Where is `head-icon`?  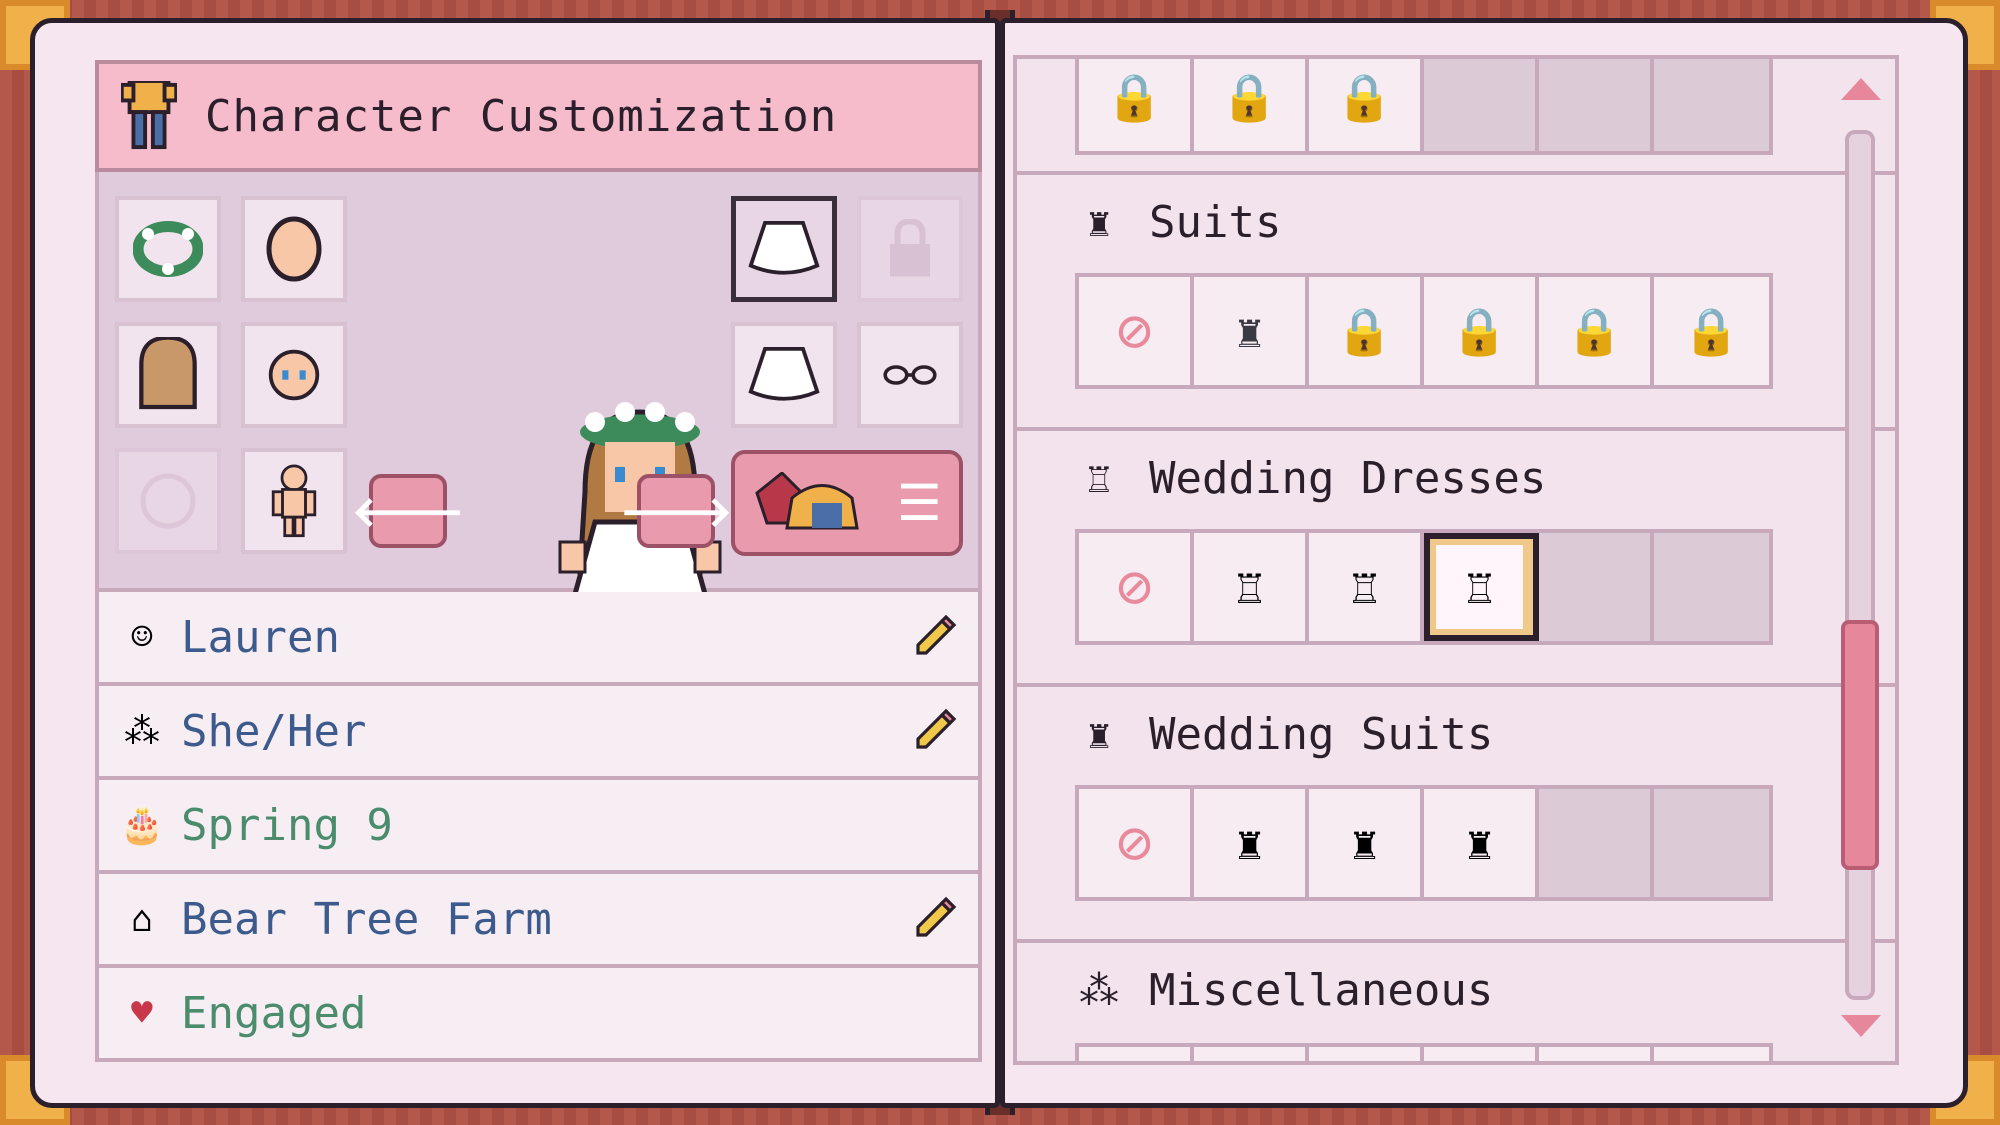 head-icon is located at coordinates (294, 249).